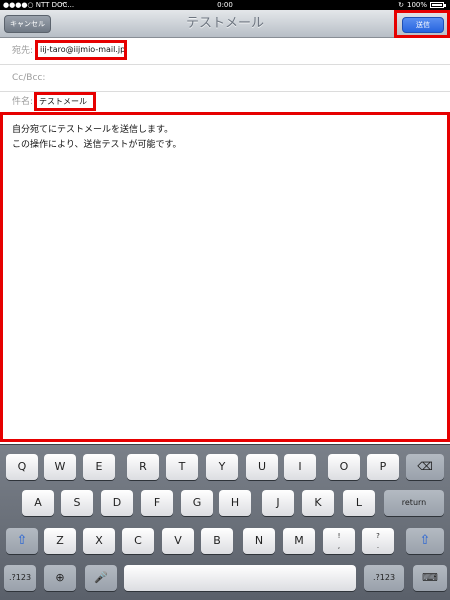 The height and width of the screenshot is (600, 450). What do you see at coordinates (60, 467) in the screenshot?
I see `key-w: W` at bounding box center [60, 467].